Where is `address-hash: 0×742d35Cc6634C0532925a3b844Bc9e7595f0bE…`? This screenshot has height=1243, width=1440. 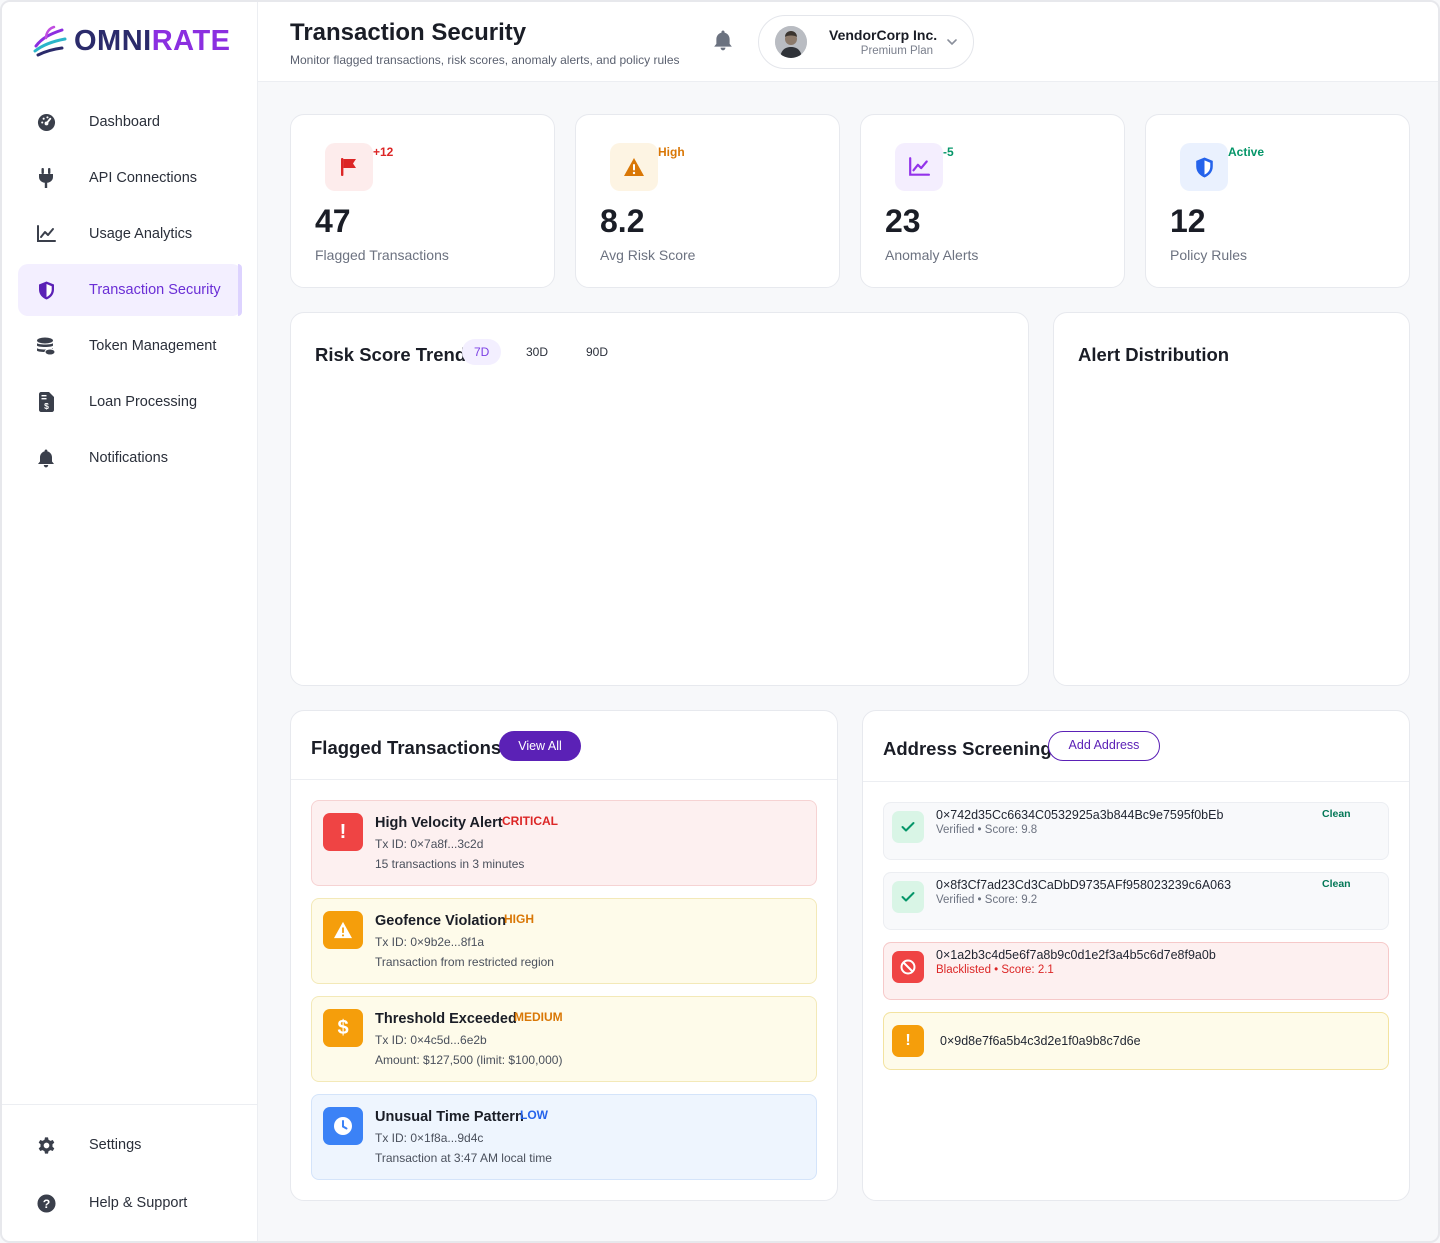
address-hash: 0×742d35Cc6634C0532925a3b844Bc9e7595f0bE… is located at coordinates (1080, 815).